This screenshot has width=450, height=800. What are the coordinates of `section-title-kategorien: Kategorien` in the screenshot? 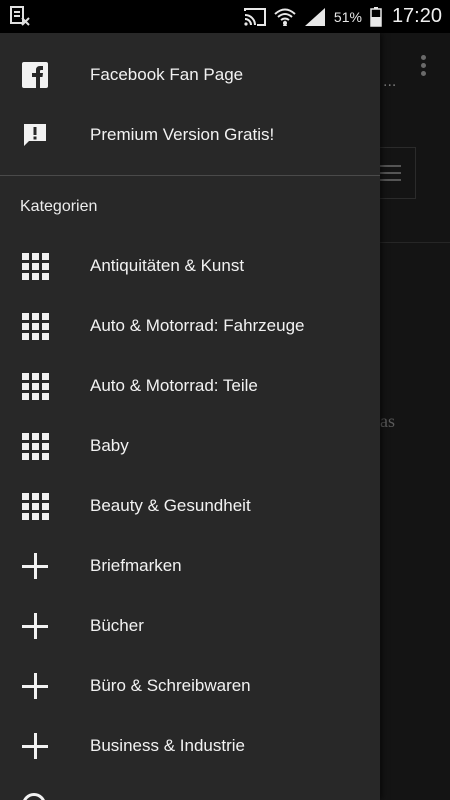 It's located at (59, 206).